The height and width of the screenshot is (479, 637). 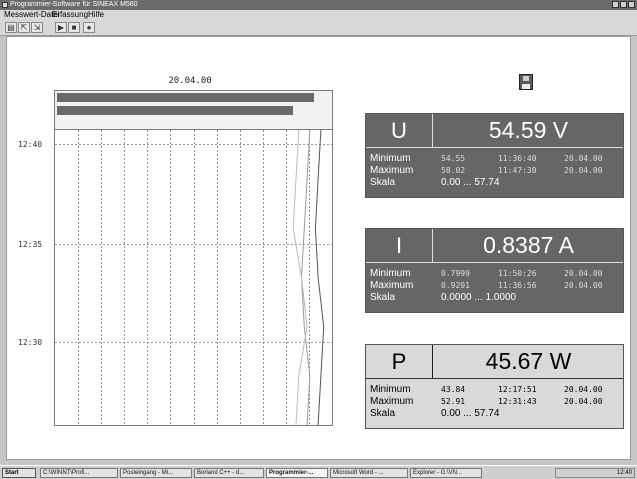 What do you see at coordinates (89, 27) in the screenshot?
I see `record-icon: ●` at bounding box center [89, 27].